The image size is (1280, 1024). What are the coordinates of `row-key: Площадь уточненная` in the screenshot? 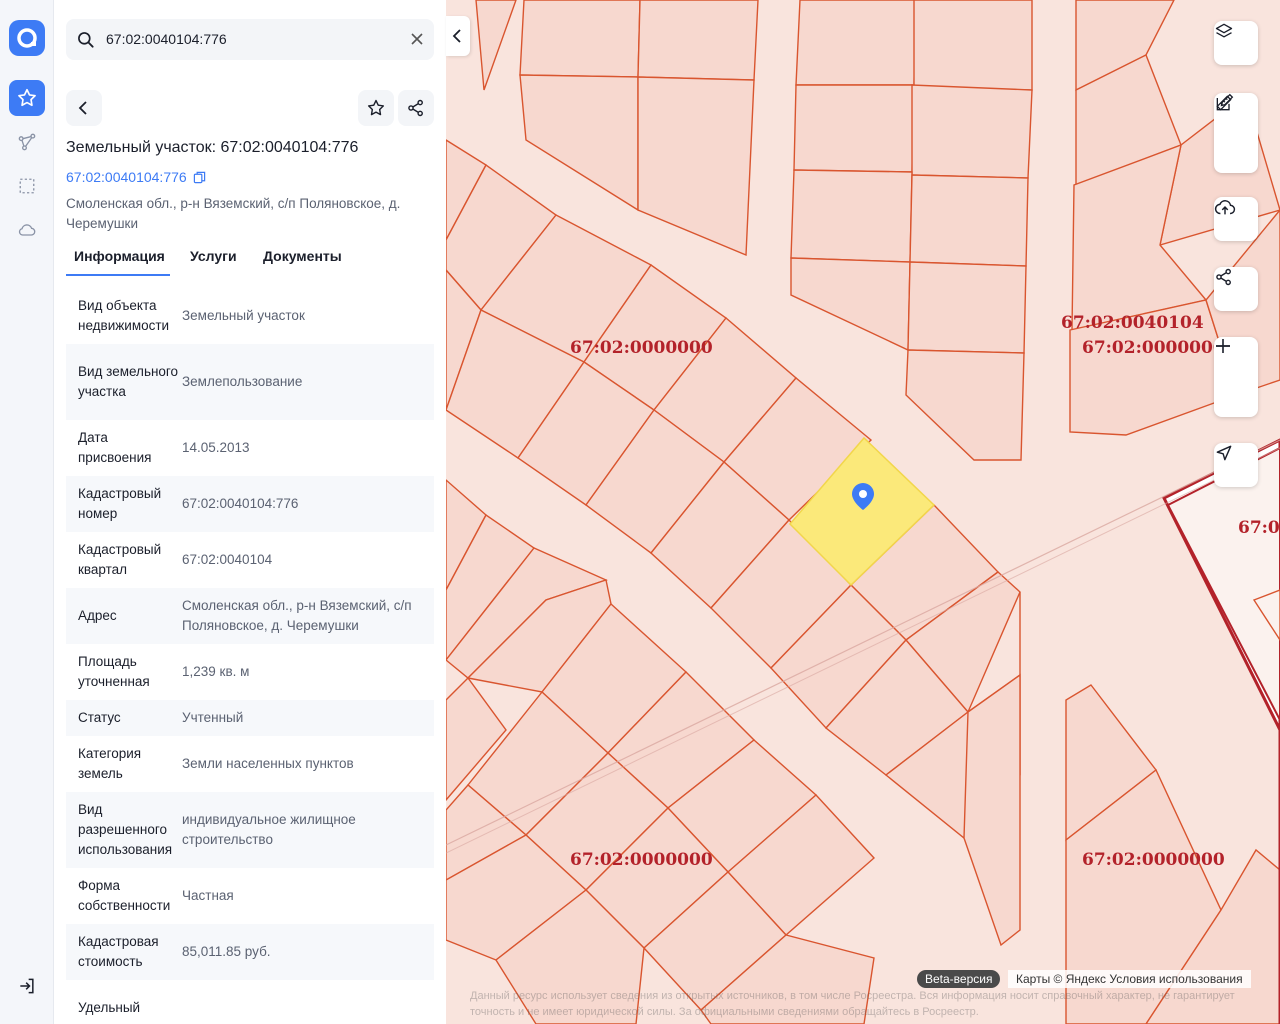 It's located at (114, 671).